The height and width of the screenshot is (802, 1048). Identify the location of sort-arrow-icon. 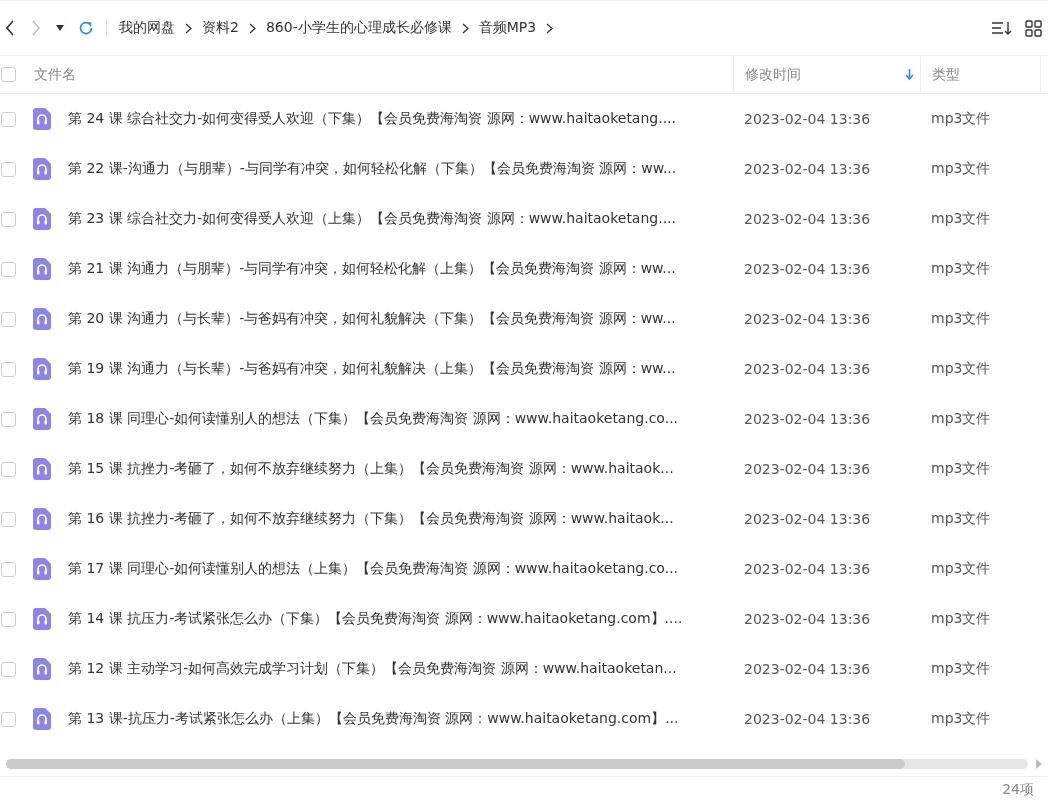
(909, 74).